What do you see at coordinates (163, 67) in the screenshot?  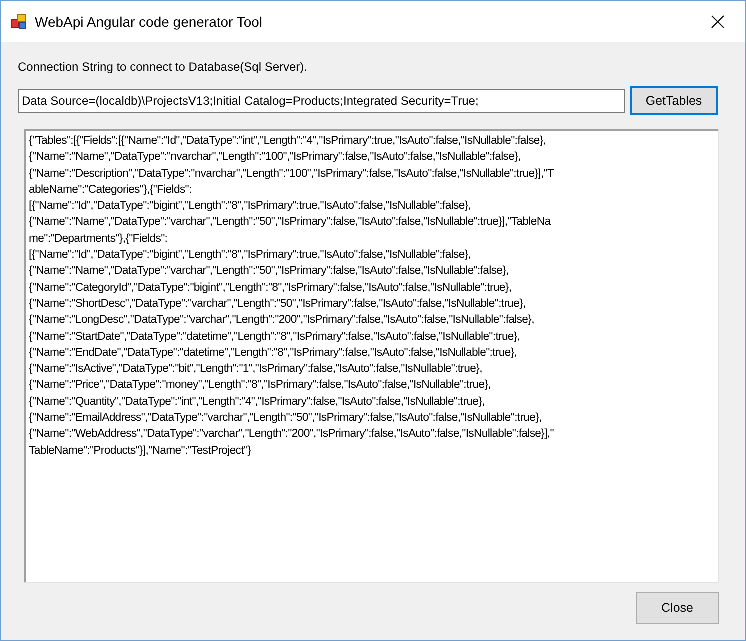 I see `connection-string-label: Connection String to connect to Database(Sql Server).` at bounding box center [163, 67].